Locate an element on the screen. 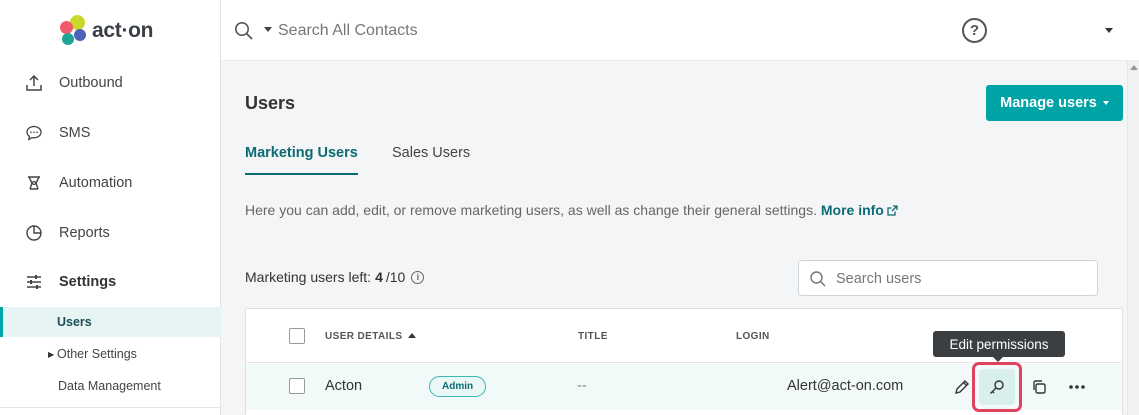 This screenshot has width=1139, height=415. edit-permissions-tooltip: Edit permissions is located at coordinates (999, 346).